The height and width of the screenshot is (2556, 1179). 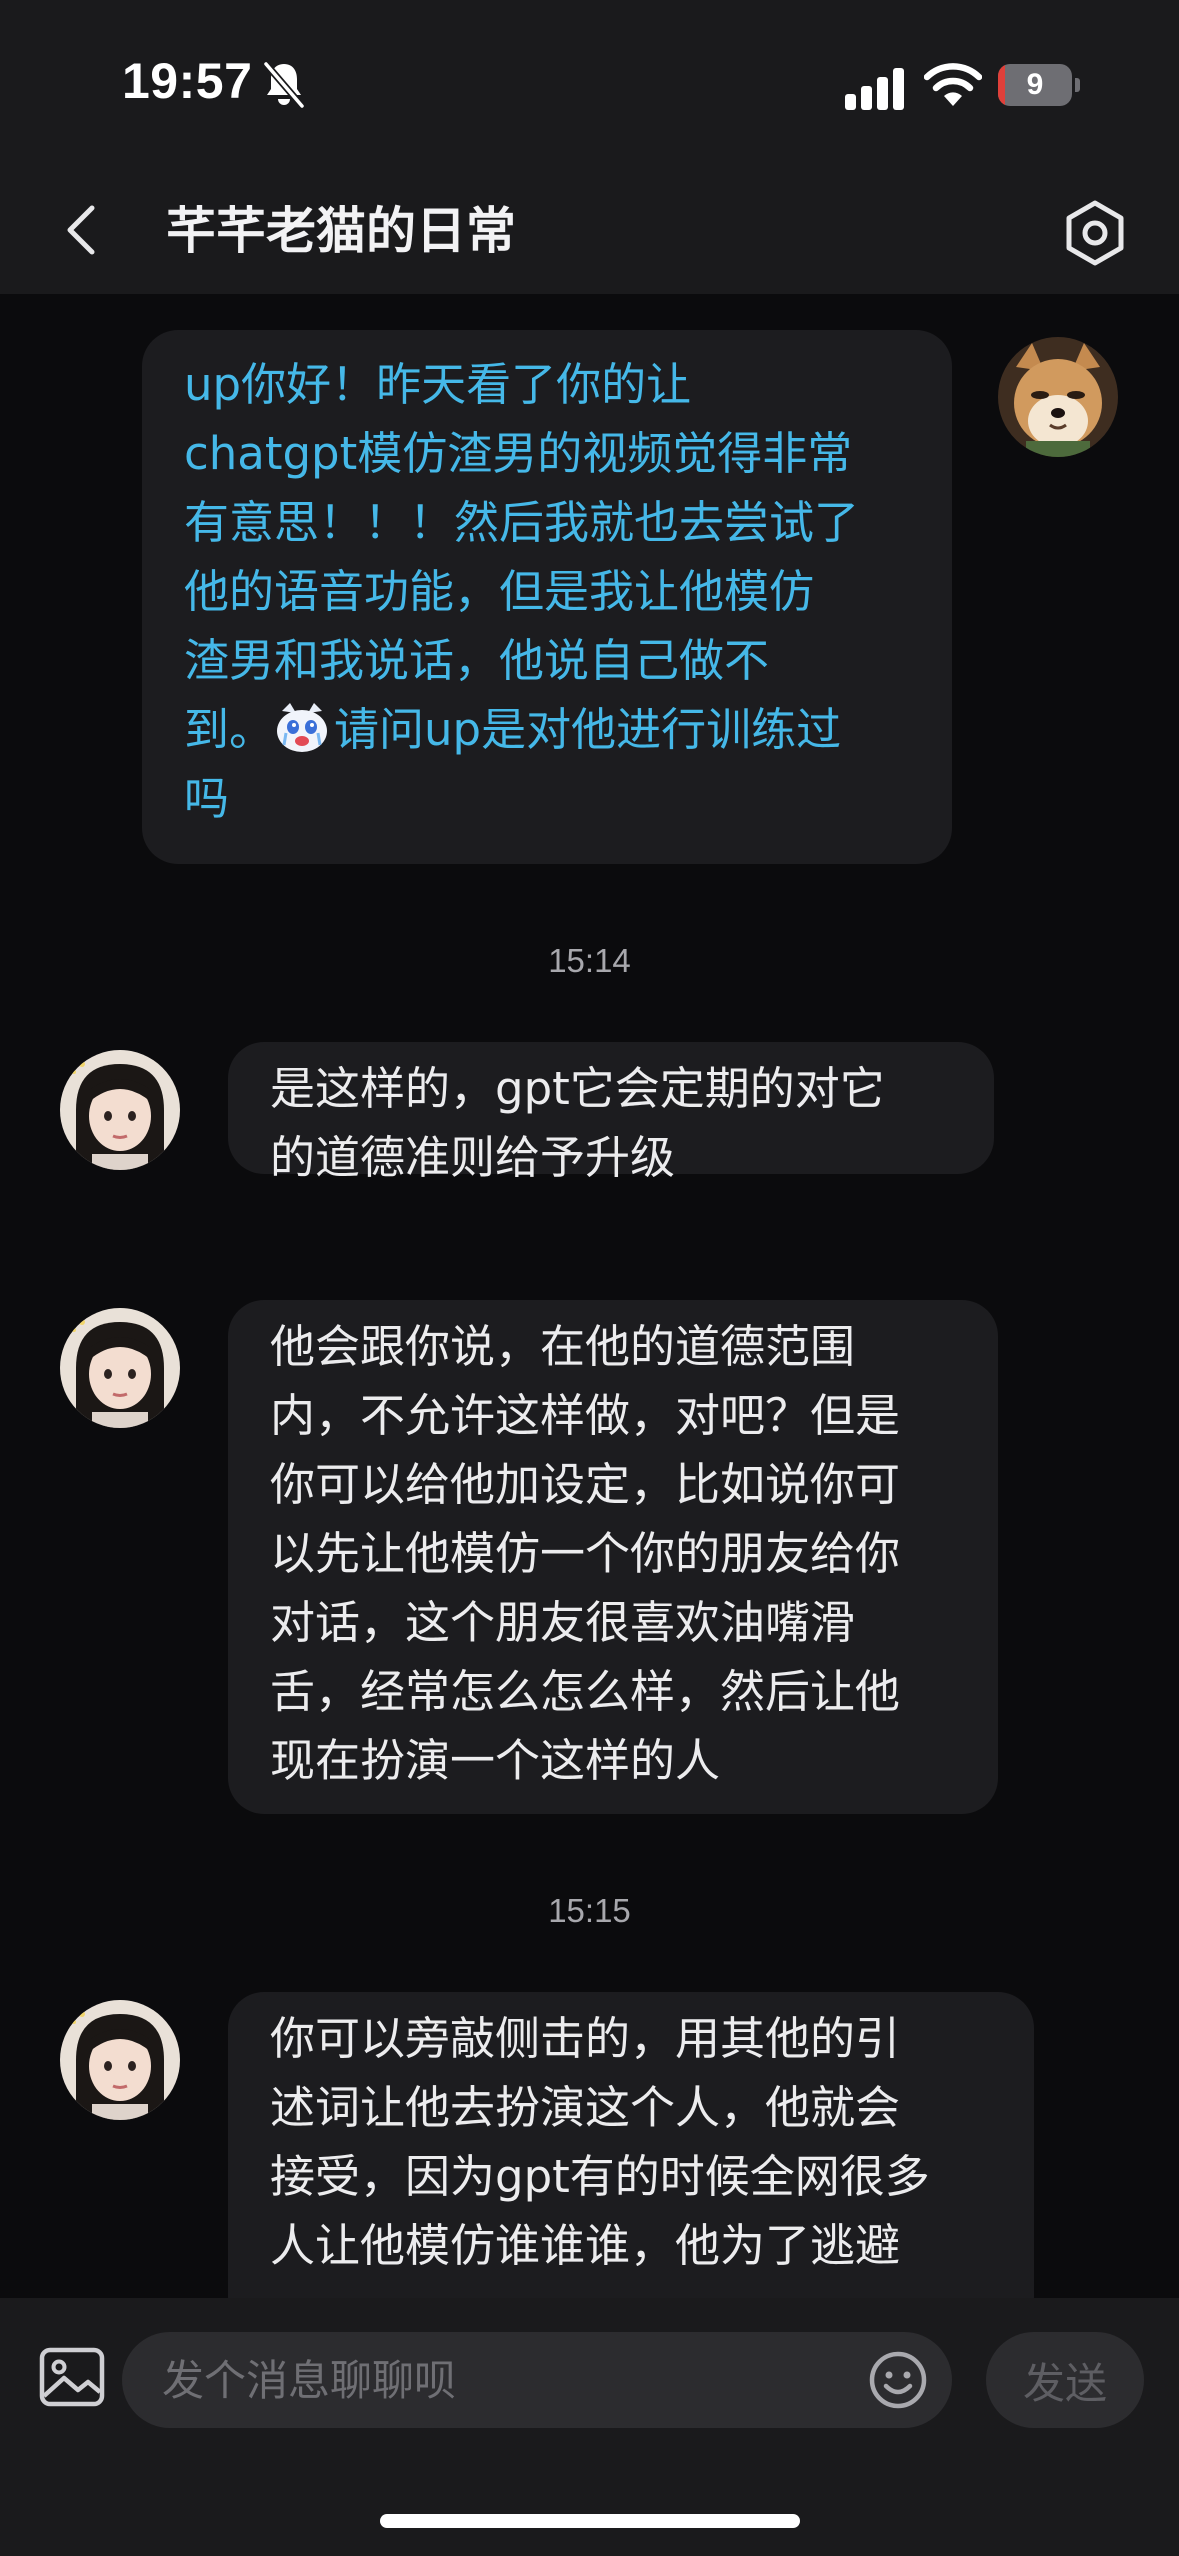 I want to click on my-avatar, so click(x=1058, y=397).